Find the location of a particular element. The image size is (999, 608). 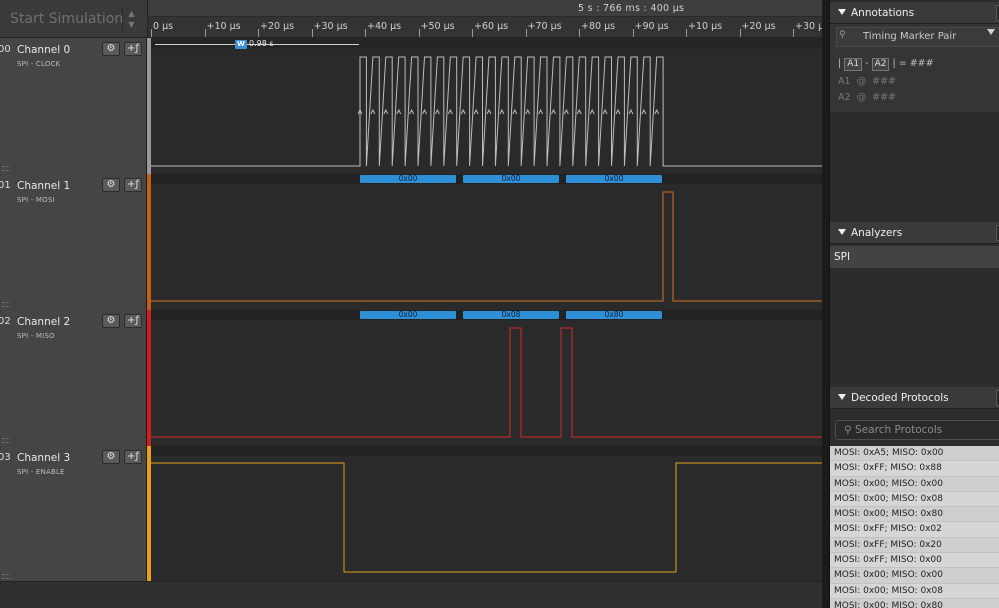

decoded-row: MOSI: 0xA5; MISO: 0x00 is located at coordinates (914, 454).